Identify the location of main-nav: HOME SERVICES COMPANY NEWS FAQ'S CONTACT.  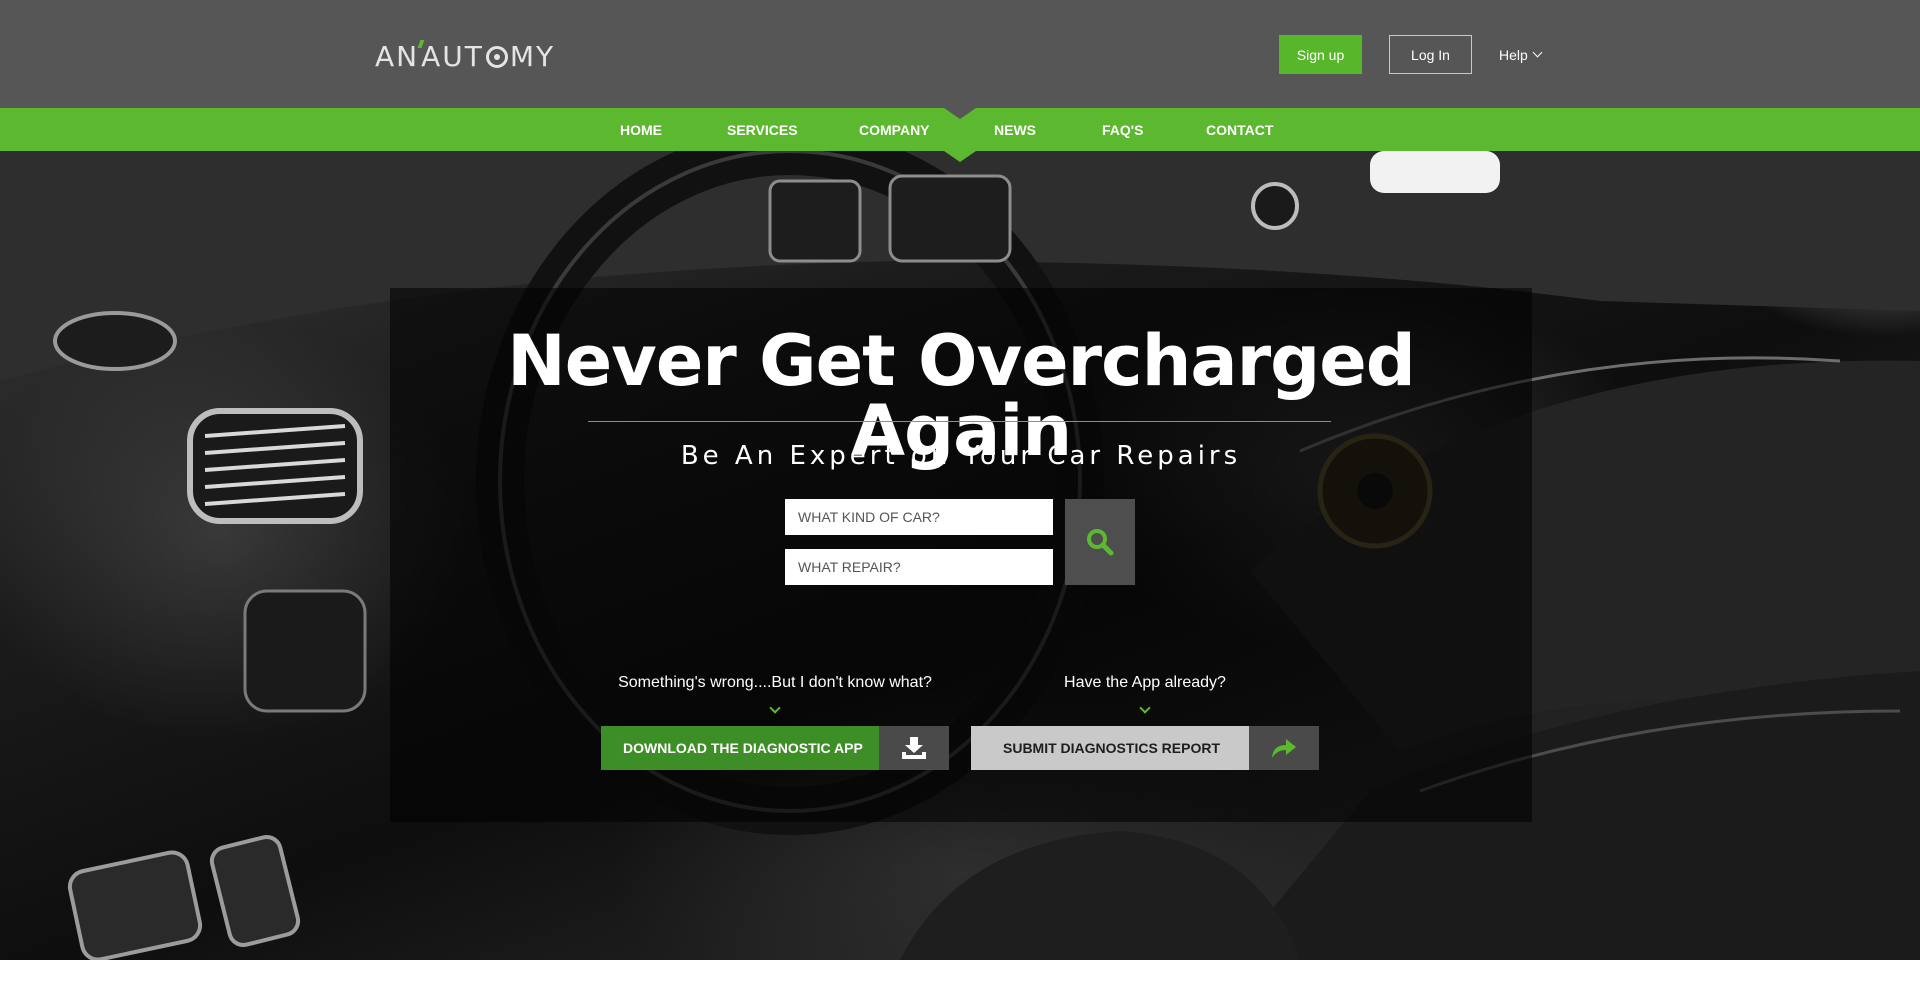
(960, 135).